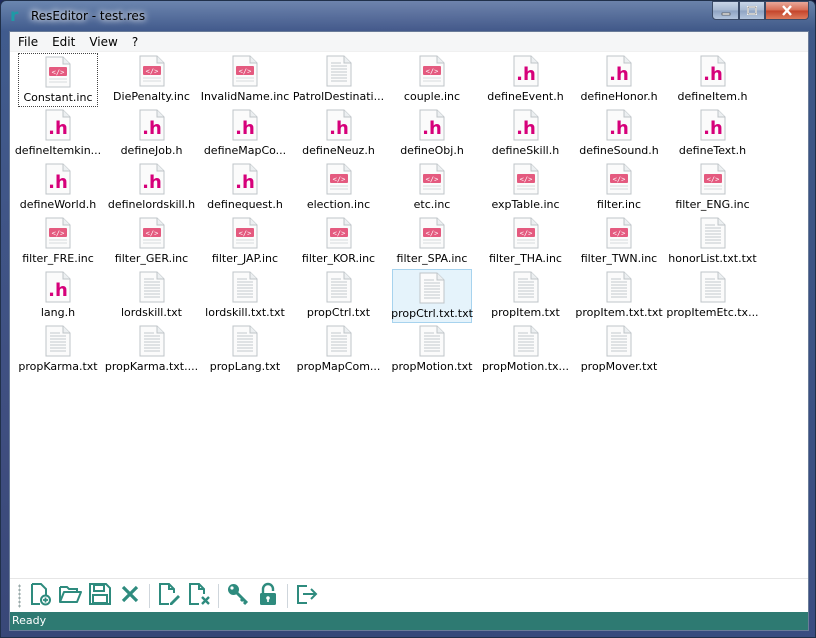 The image size is (816, 638). I want to click on file-item: .h defineObj.h, so click(432, 134).